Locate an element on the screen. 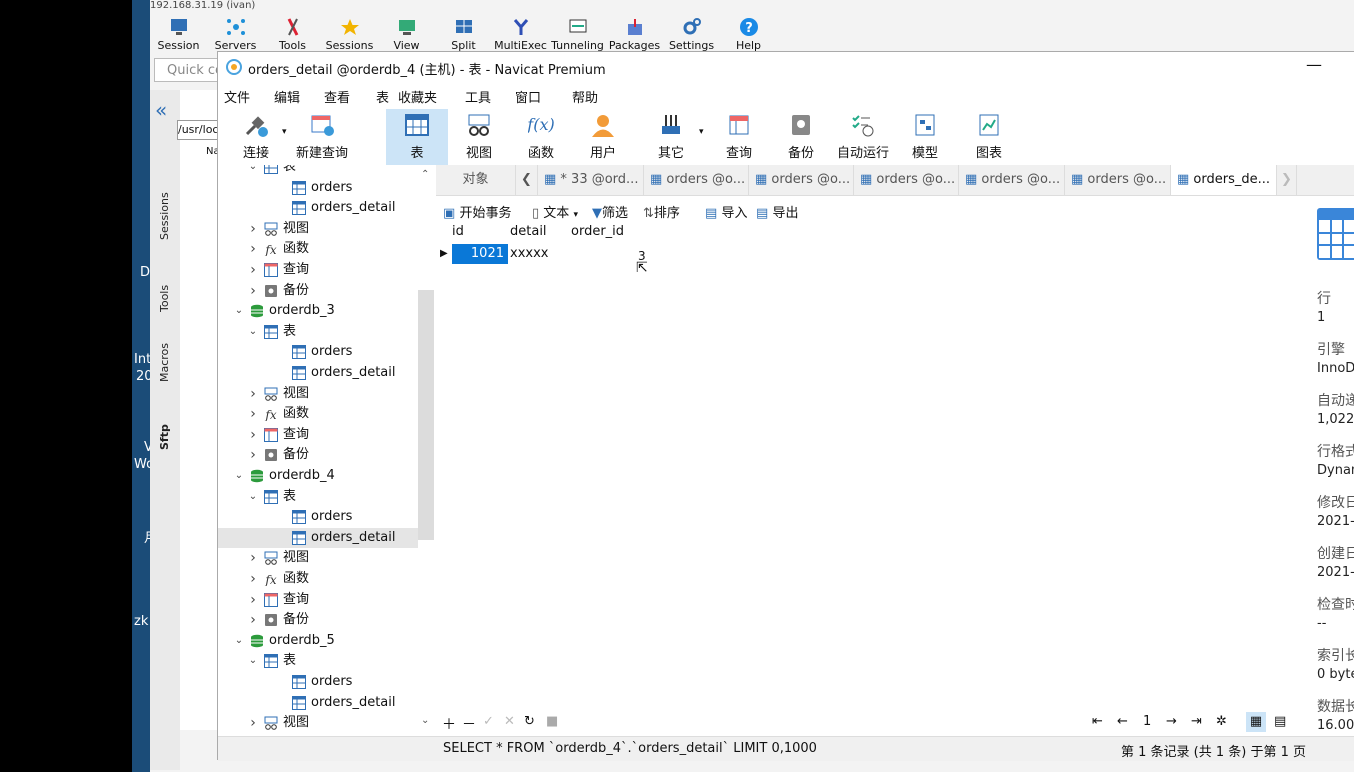 This screenshot has height=772, width=1354. chart-button: 图表 is located at coordinates (989, 137).